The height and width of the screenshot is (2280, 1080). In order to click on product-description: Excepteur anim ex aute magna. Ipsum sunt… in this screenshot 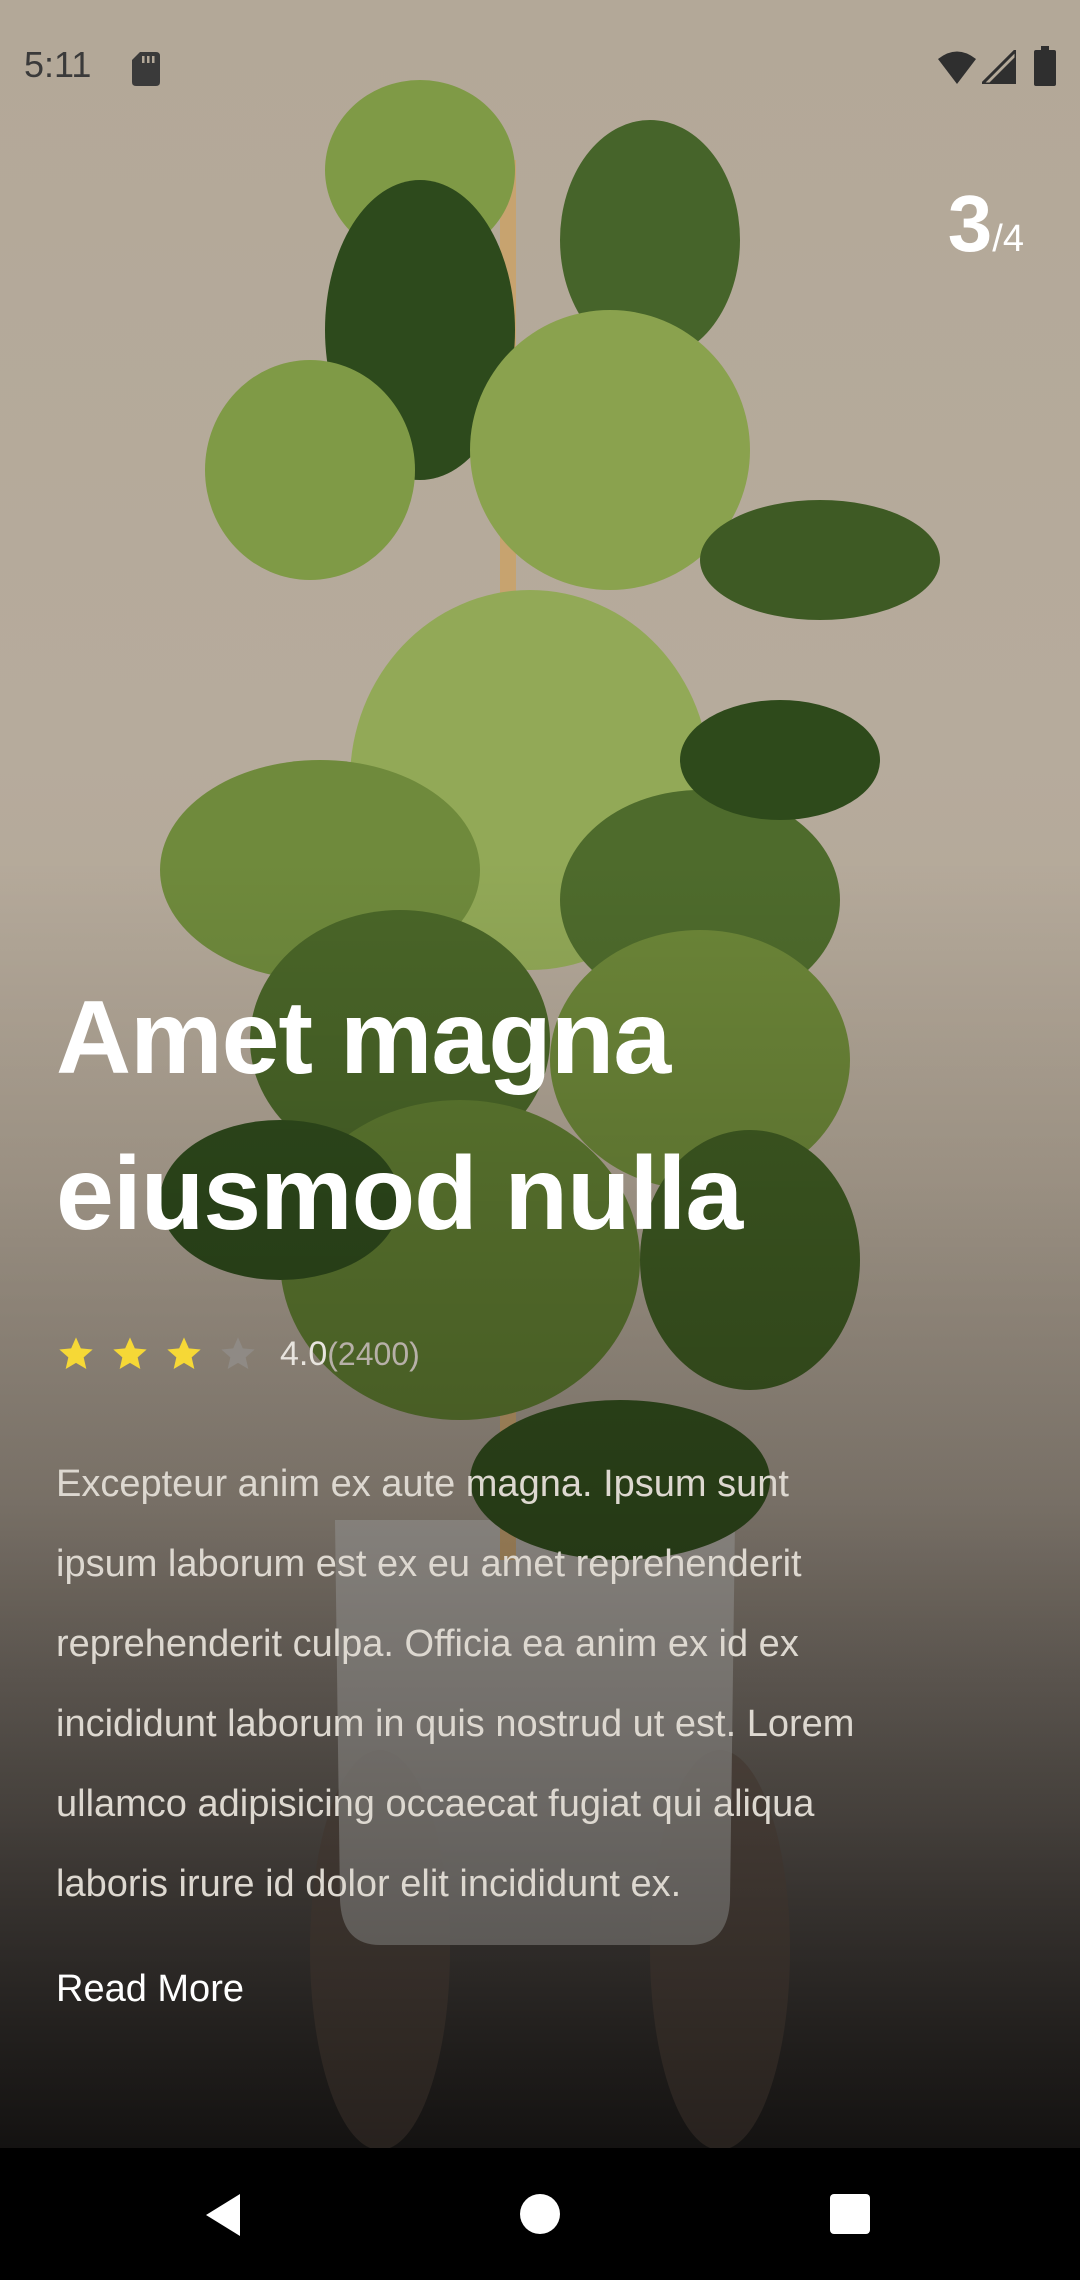, I will do `click(455, 1684)`.